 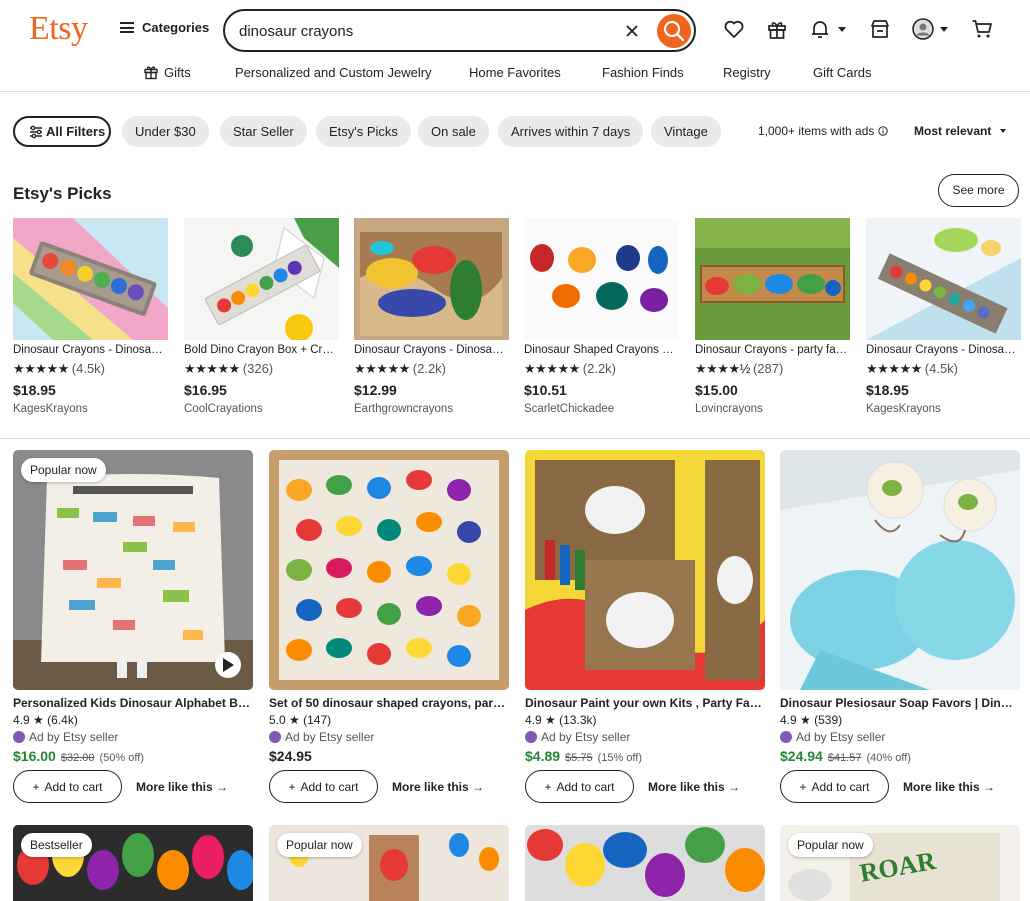 I want to click on rating-stars: ★★★★★ (4.5k), so click(x=90, y=369).